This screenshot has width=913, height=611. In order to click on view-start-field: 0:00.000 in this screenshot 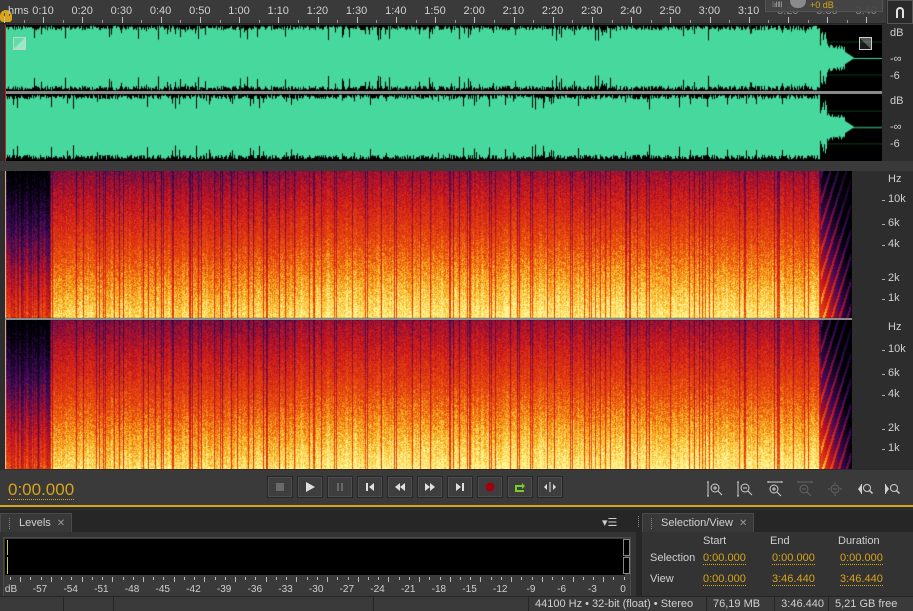, I will do `click(724, 579)`.